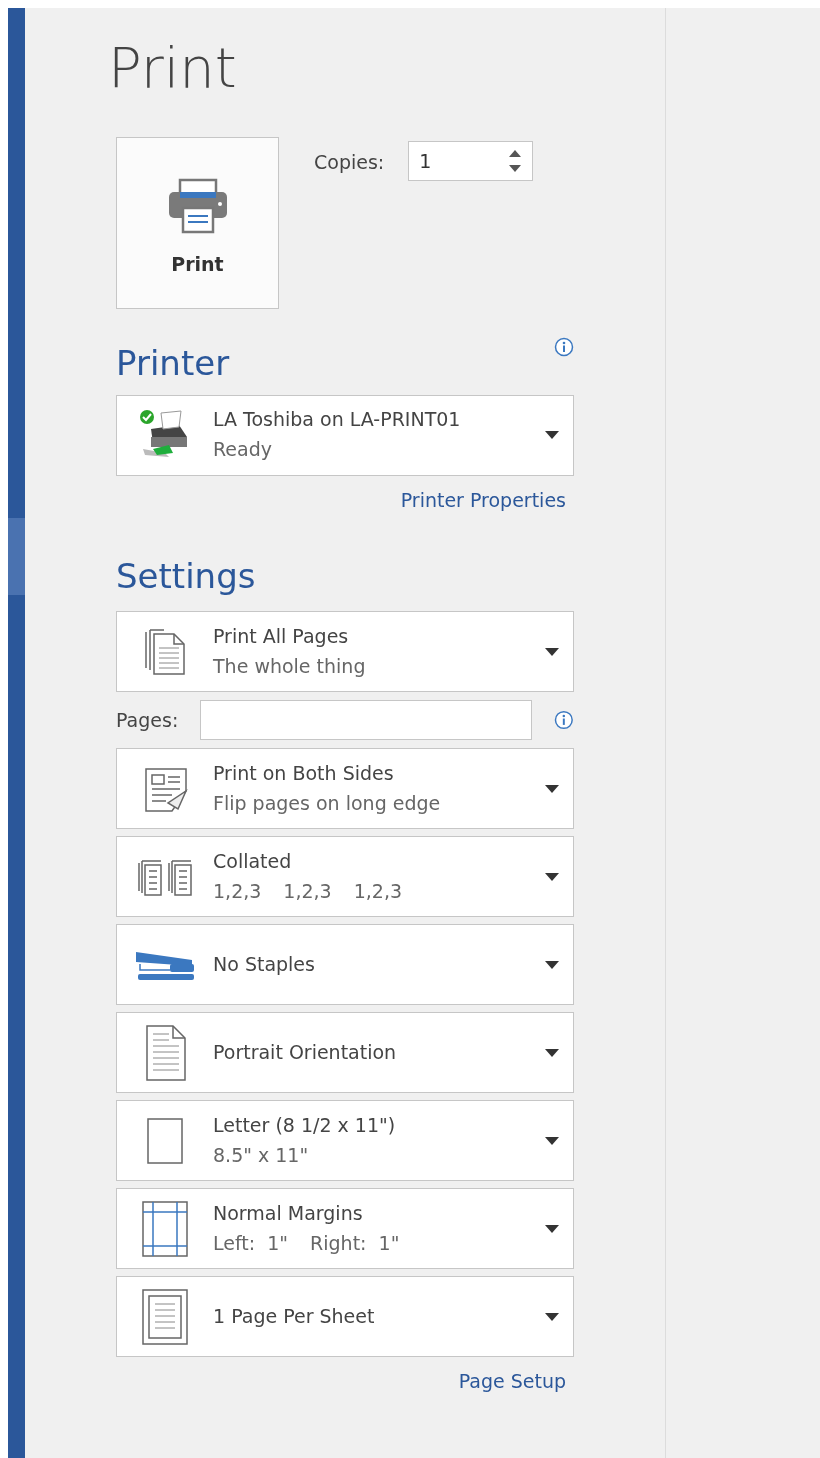 The image size is (820, 1458). I want to click on page-setup-link: Page Setup, so click(512, 1381).